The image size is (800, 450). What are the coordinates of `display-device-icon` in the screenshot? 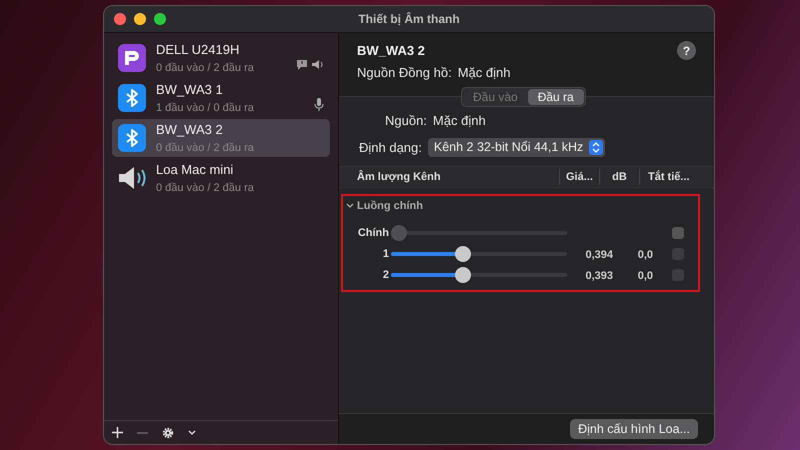 It's located at (132, 58).